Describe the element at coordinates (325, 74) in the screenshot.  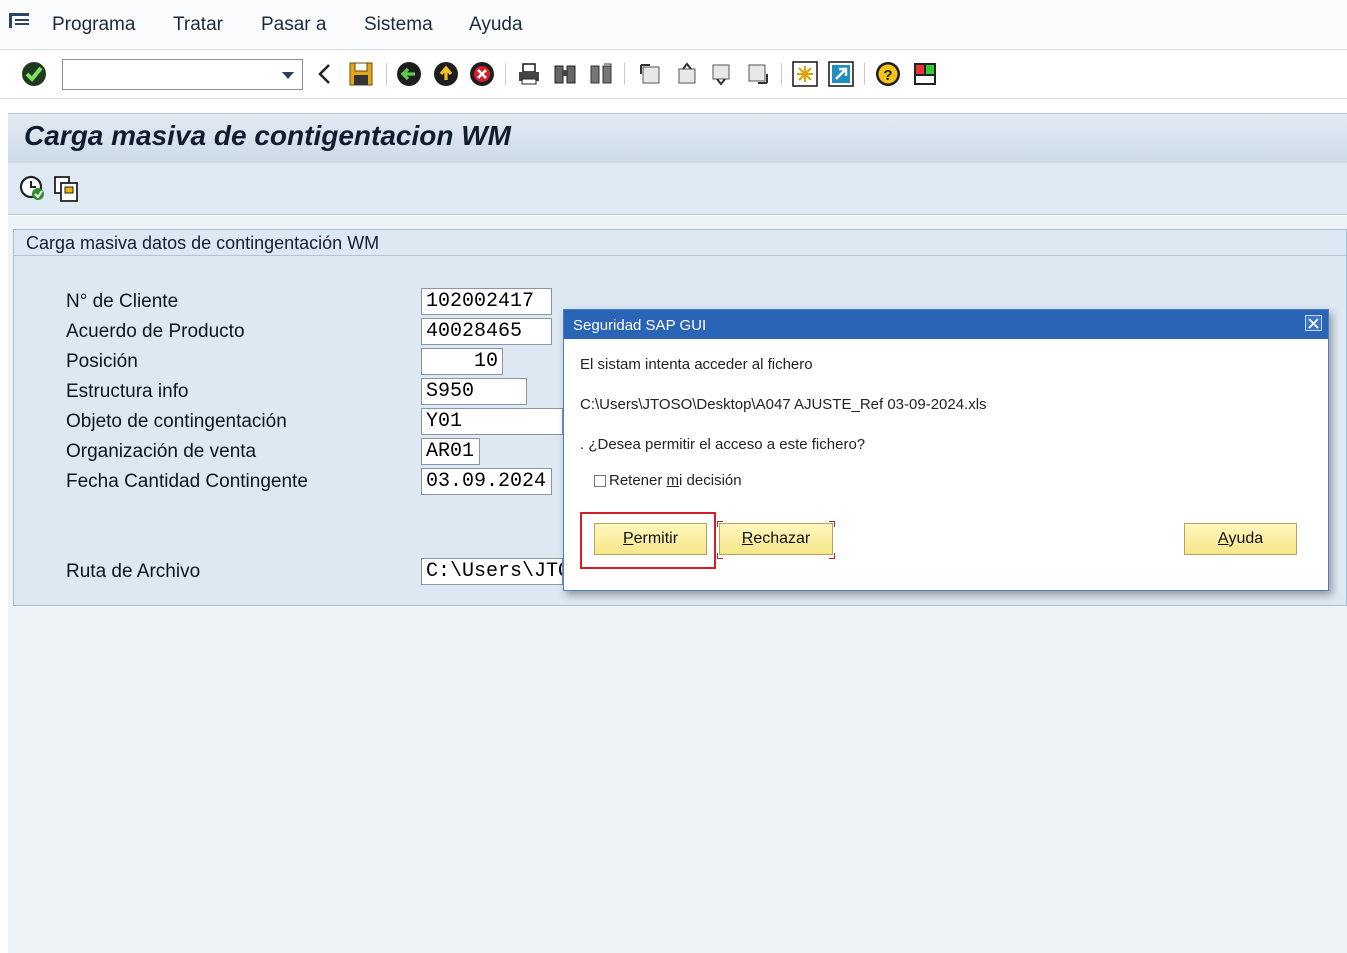
I see `back-arrow-icon` at that location.